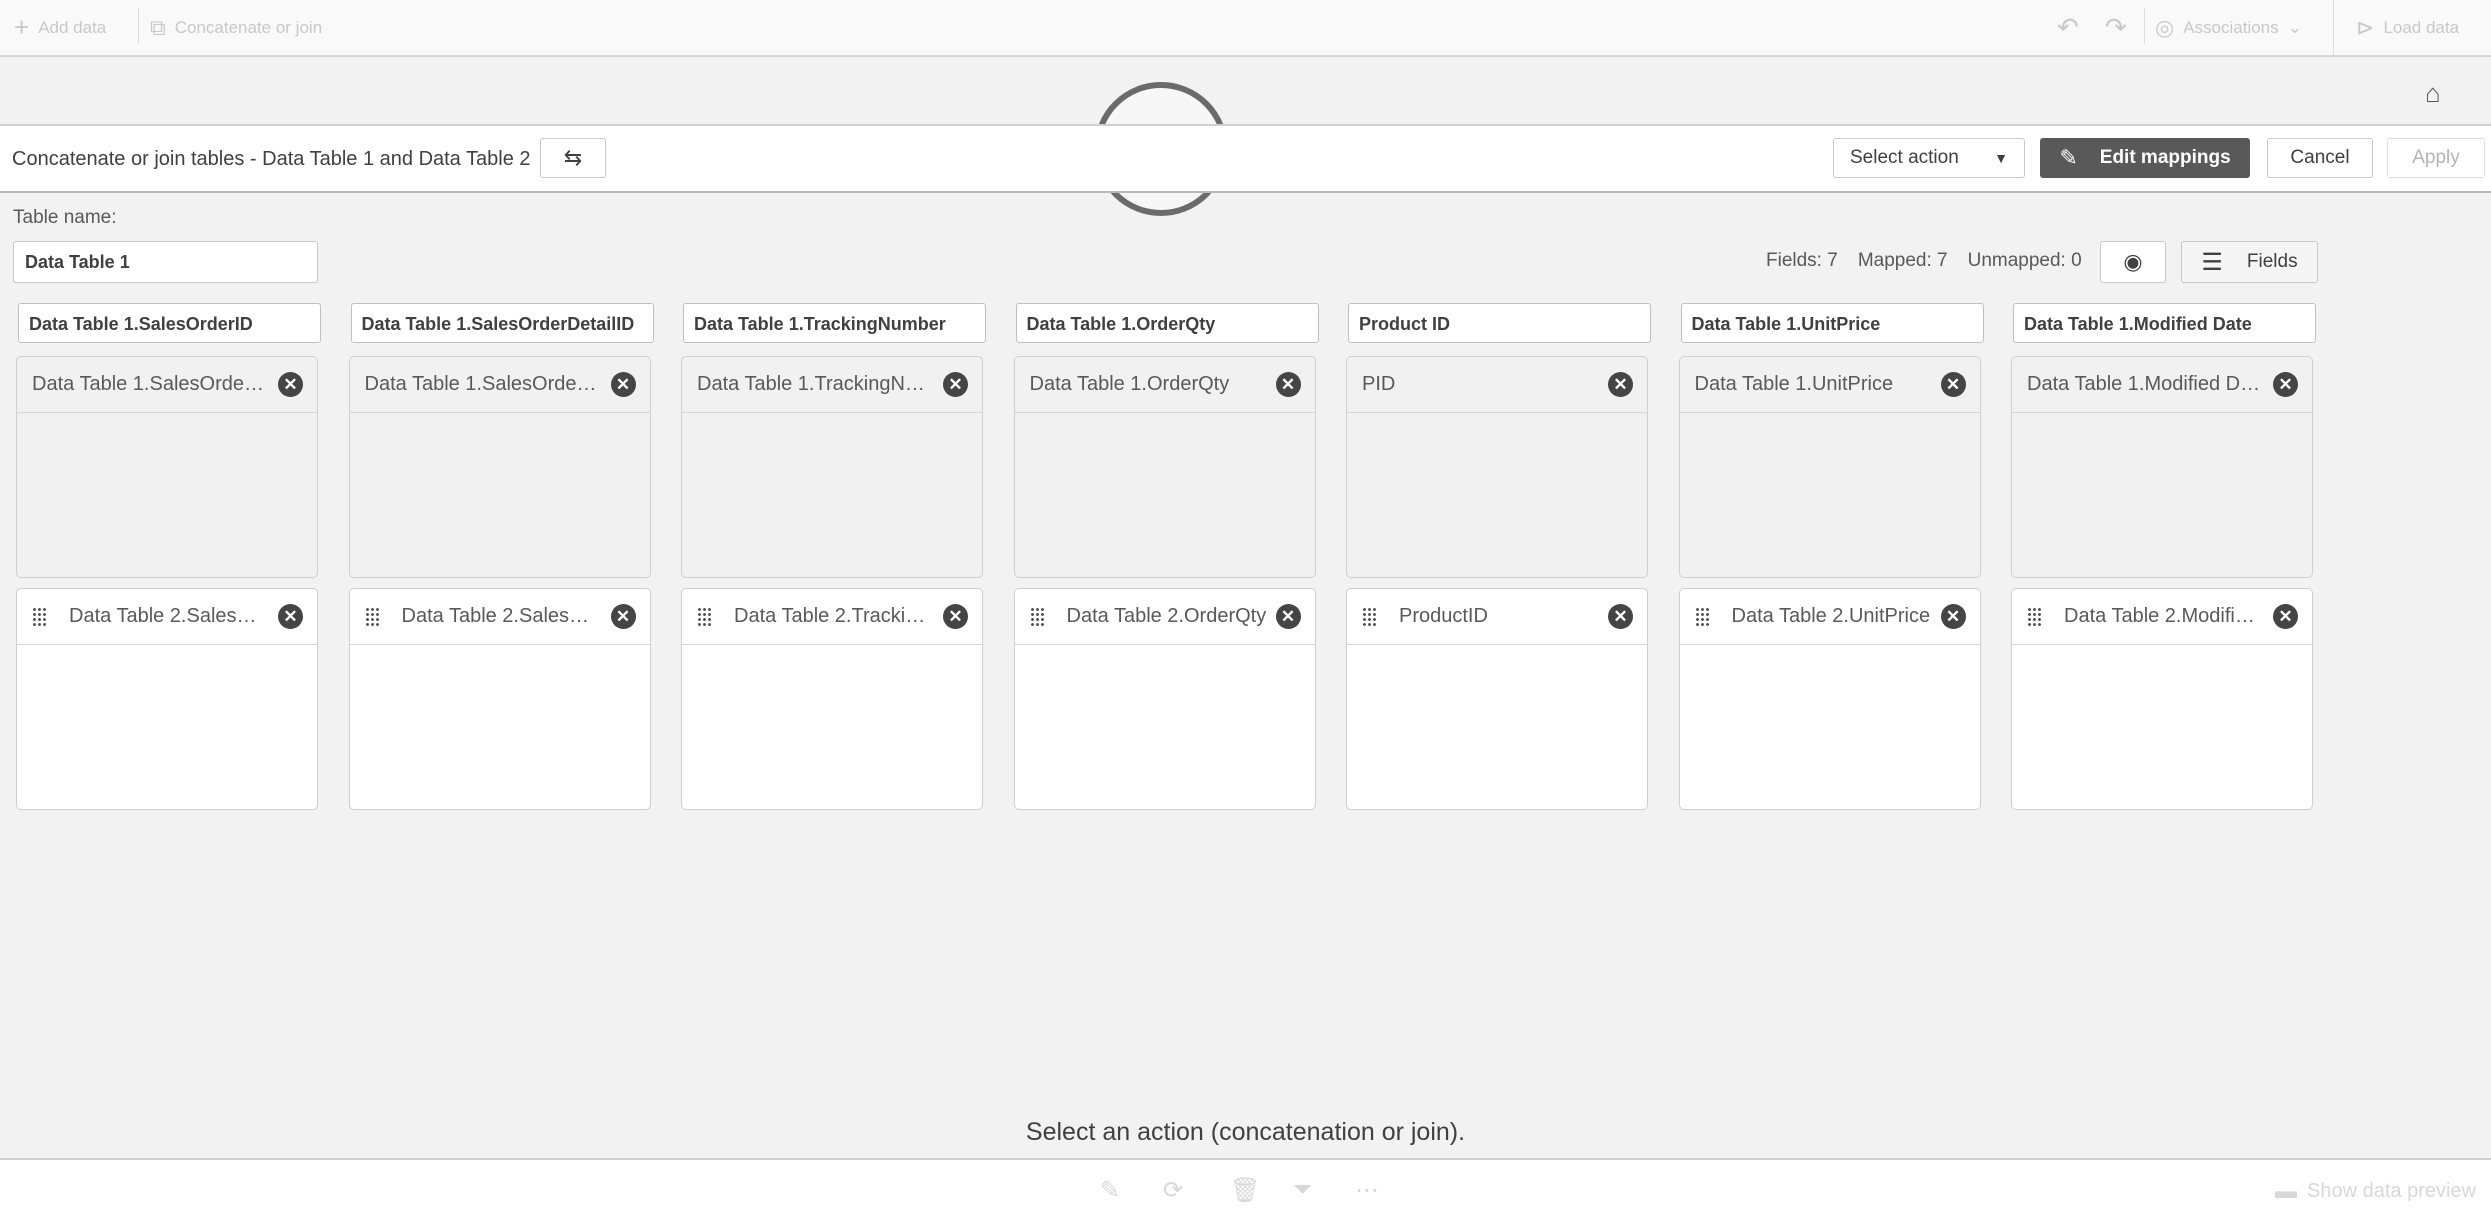 This screenshot has width=2491, height=1225. What do you see at coordinates (1110, 1190) in the screenshot?
I see `pencil-icon: ✎` at bounding box center [1110, 1190].